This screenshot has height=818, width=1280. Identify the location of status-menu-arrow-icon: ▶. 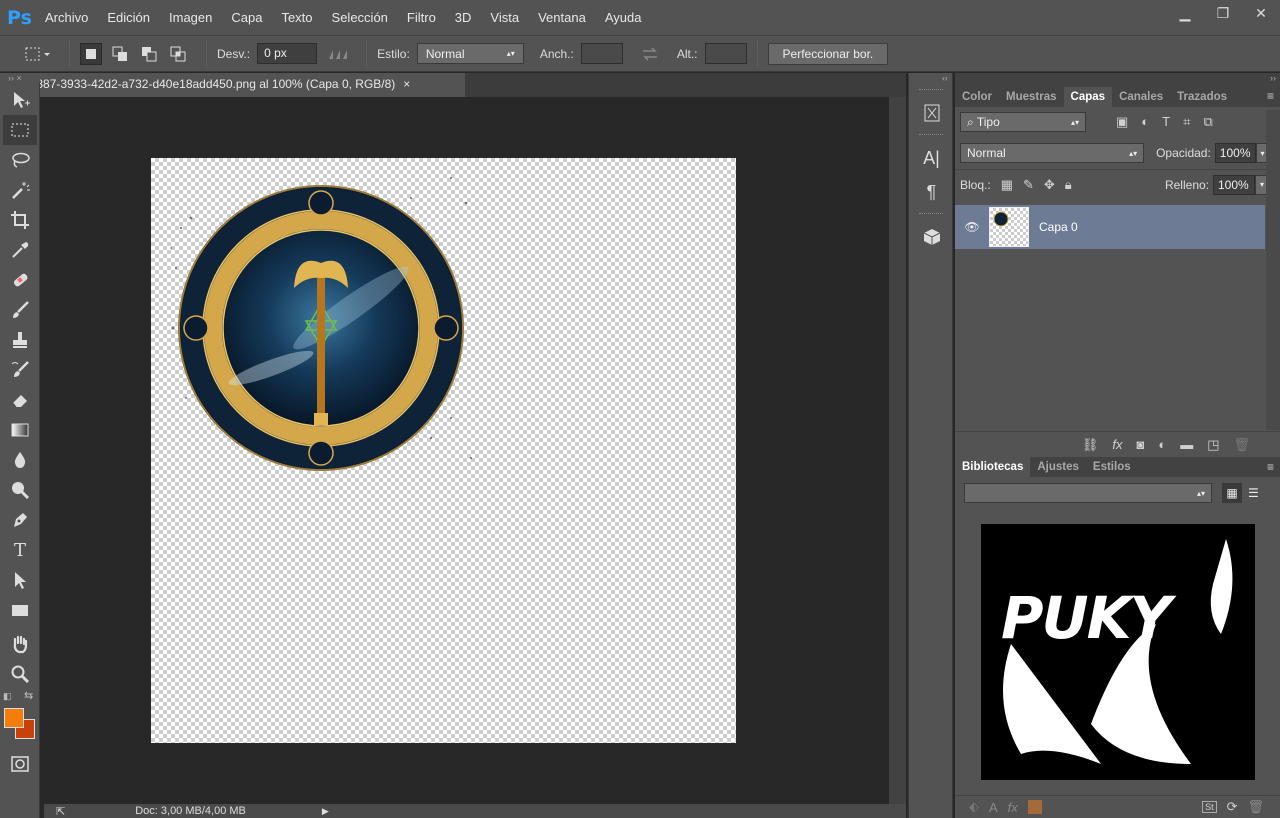
(325, 811).